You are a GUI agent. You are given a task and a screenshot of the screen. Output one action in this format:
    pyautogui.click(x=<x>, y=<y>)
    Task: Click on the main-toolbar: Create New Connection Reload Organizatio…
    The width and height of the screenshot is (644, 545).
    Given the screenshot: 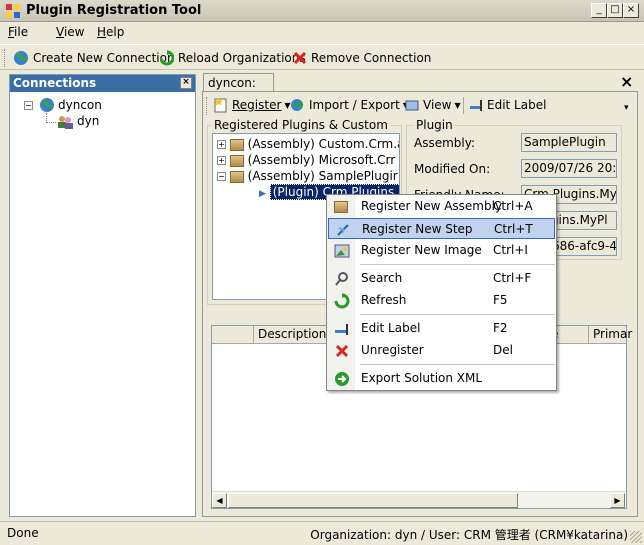 What is the action you would take?
    pyautogui.click(x=322, y=57)
    